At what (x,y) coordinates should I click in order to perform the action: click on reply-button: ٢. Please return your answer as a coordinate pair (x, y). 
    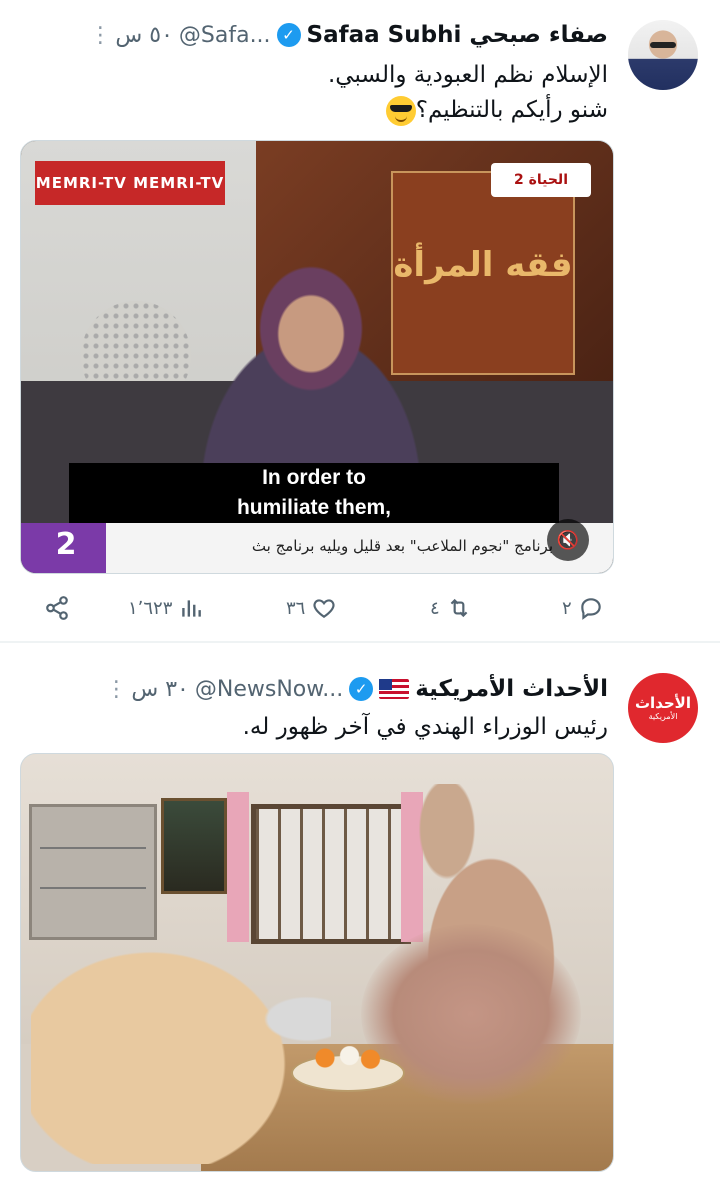
    Looking at the image, I should click on (583, 608).